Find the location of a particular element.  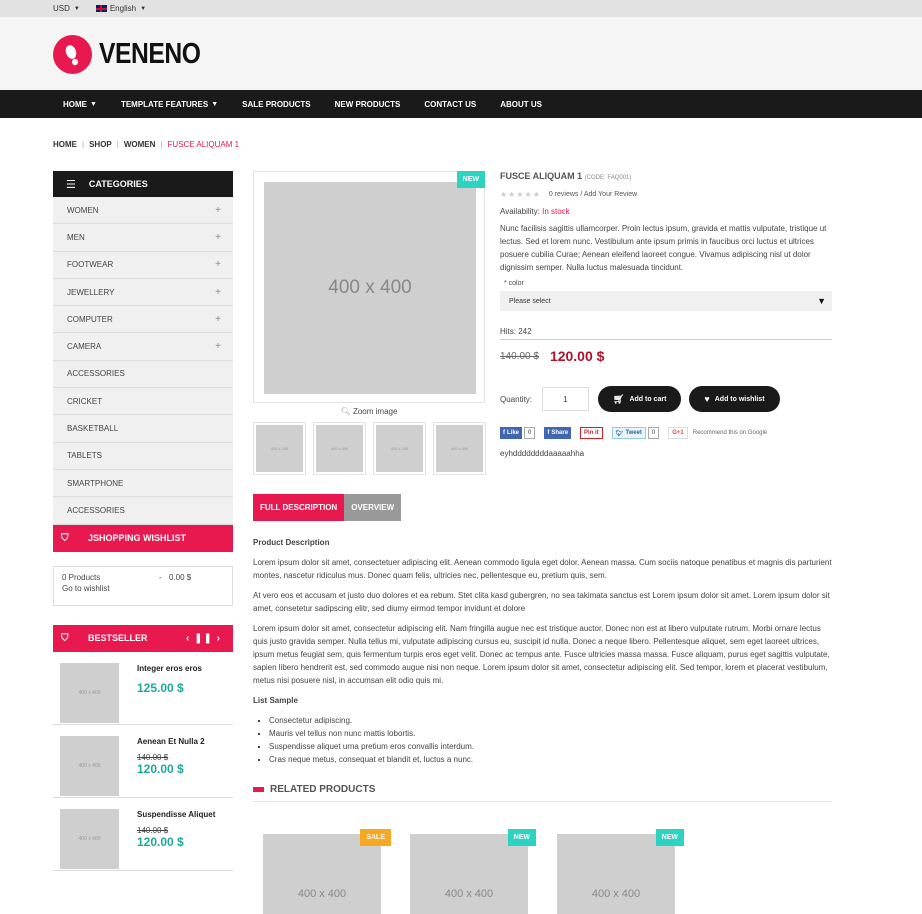

top-bar: USD ▼ English ▼ is located at coordinates (461, 8).